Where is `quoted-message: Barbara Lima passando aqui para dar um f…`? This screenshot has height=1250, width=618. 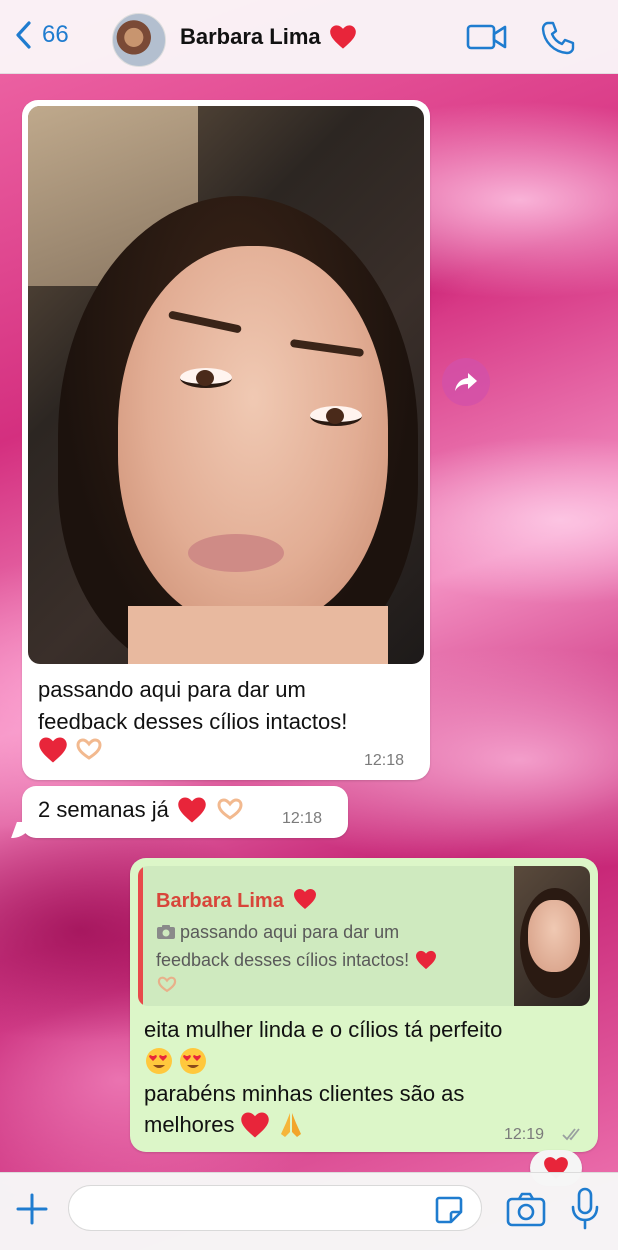 quoted-message: Barbara Lima passando aqui para dar um f… is located at coordinates (364, 936).